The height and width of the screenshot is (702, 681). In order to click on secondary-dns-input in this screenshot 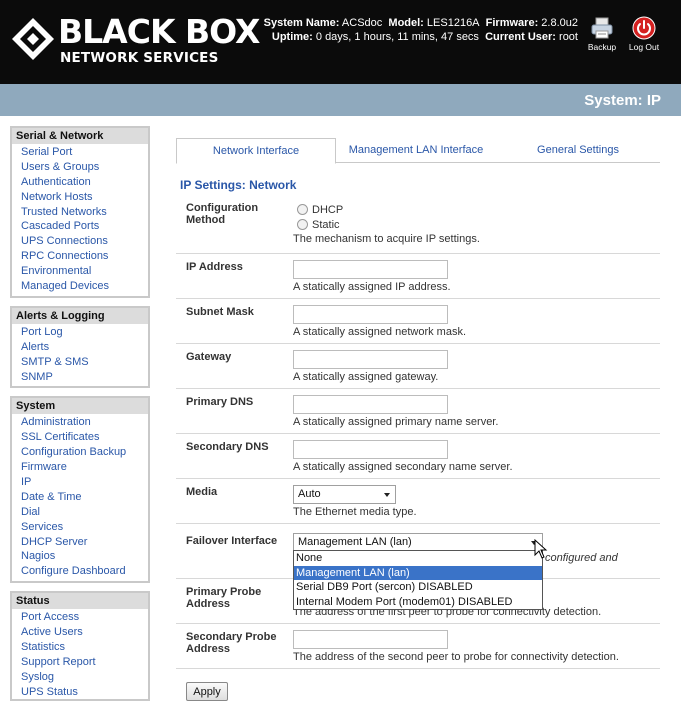, I will do `click(370, 449)`.